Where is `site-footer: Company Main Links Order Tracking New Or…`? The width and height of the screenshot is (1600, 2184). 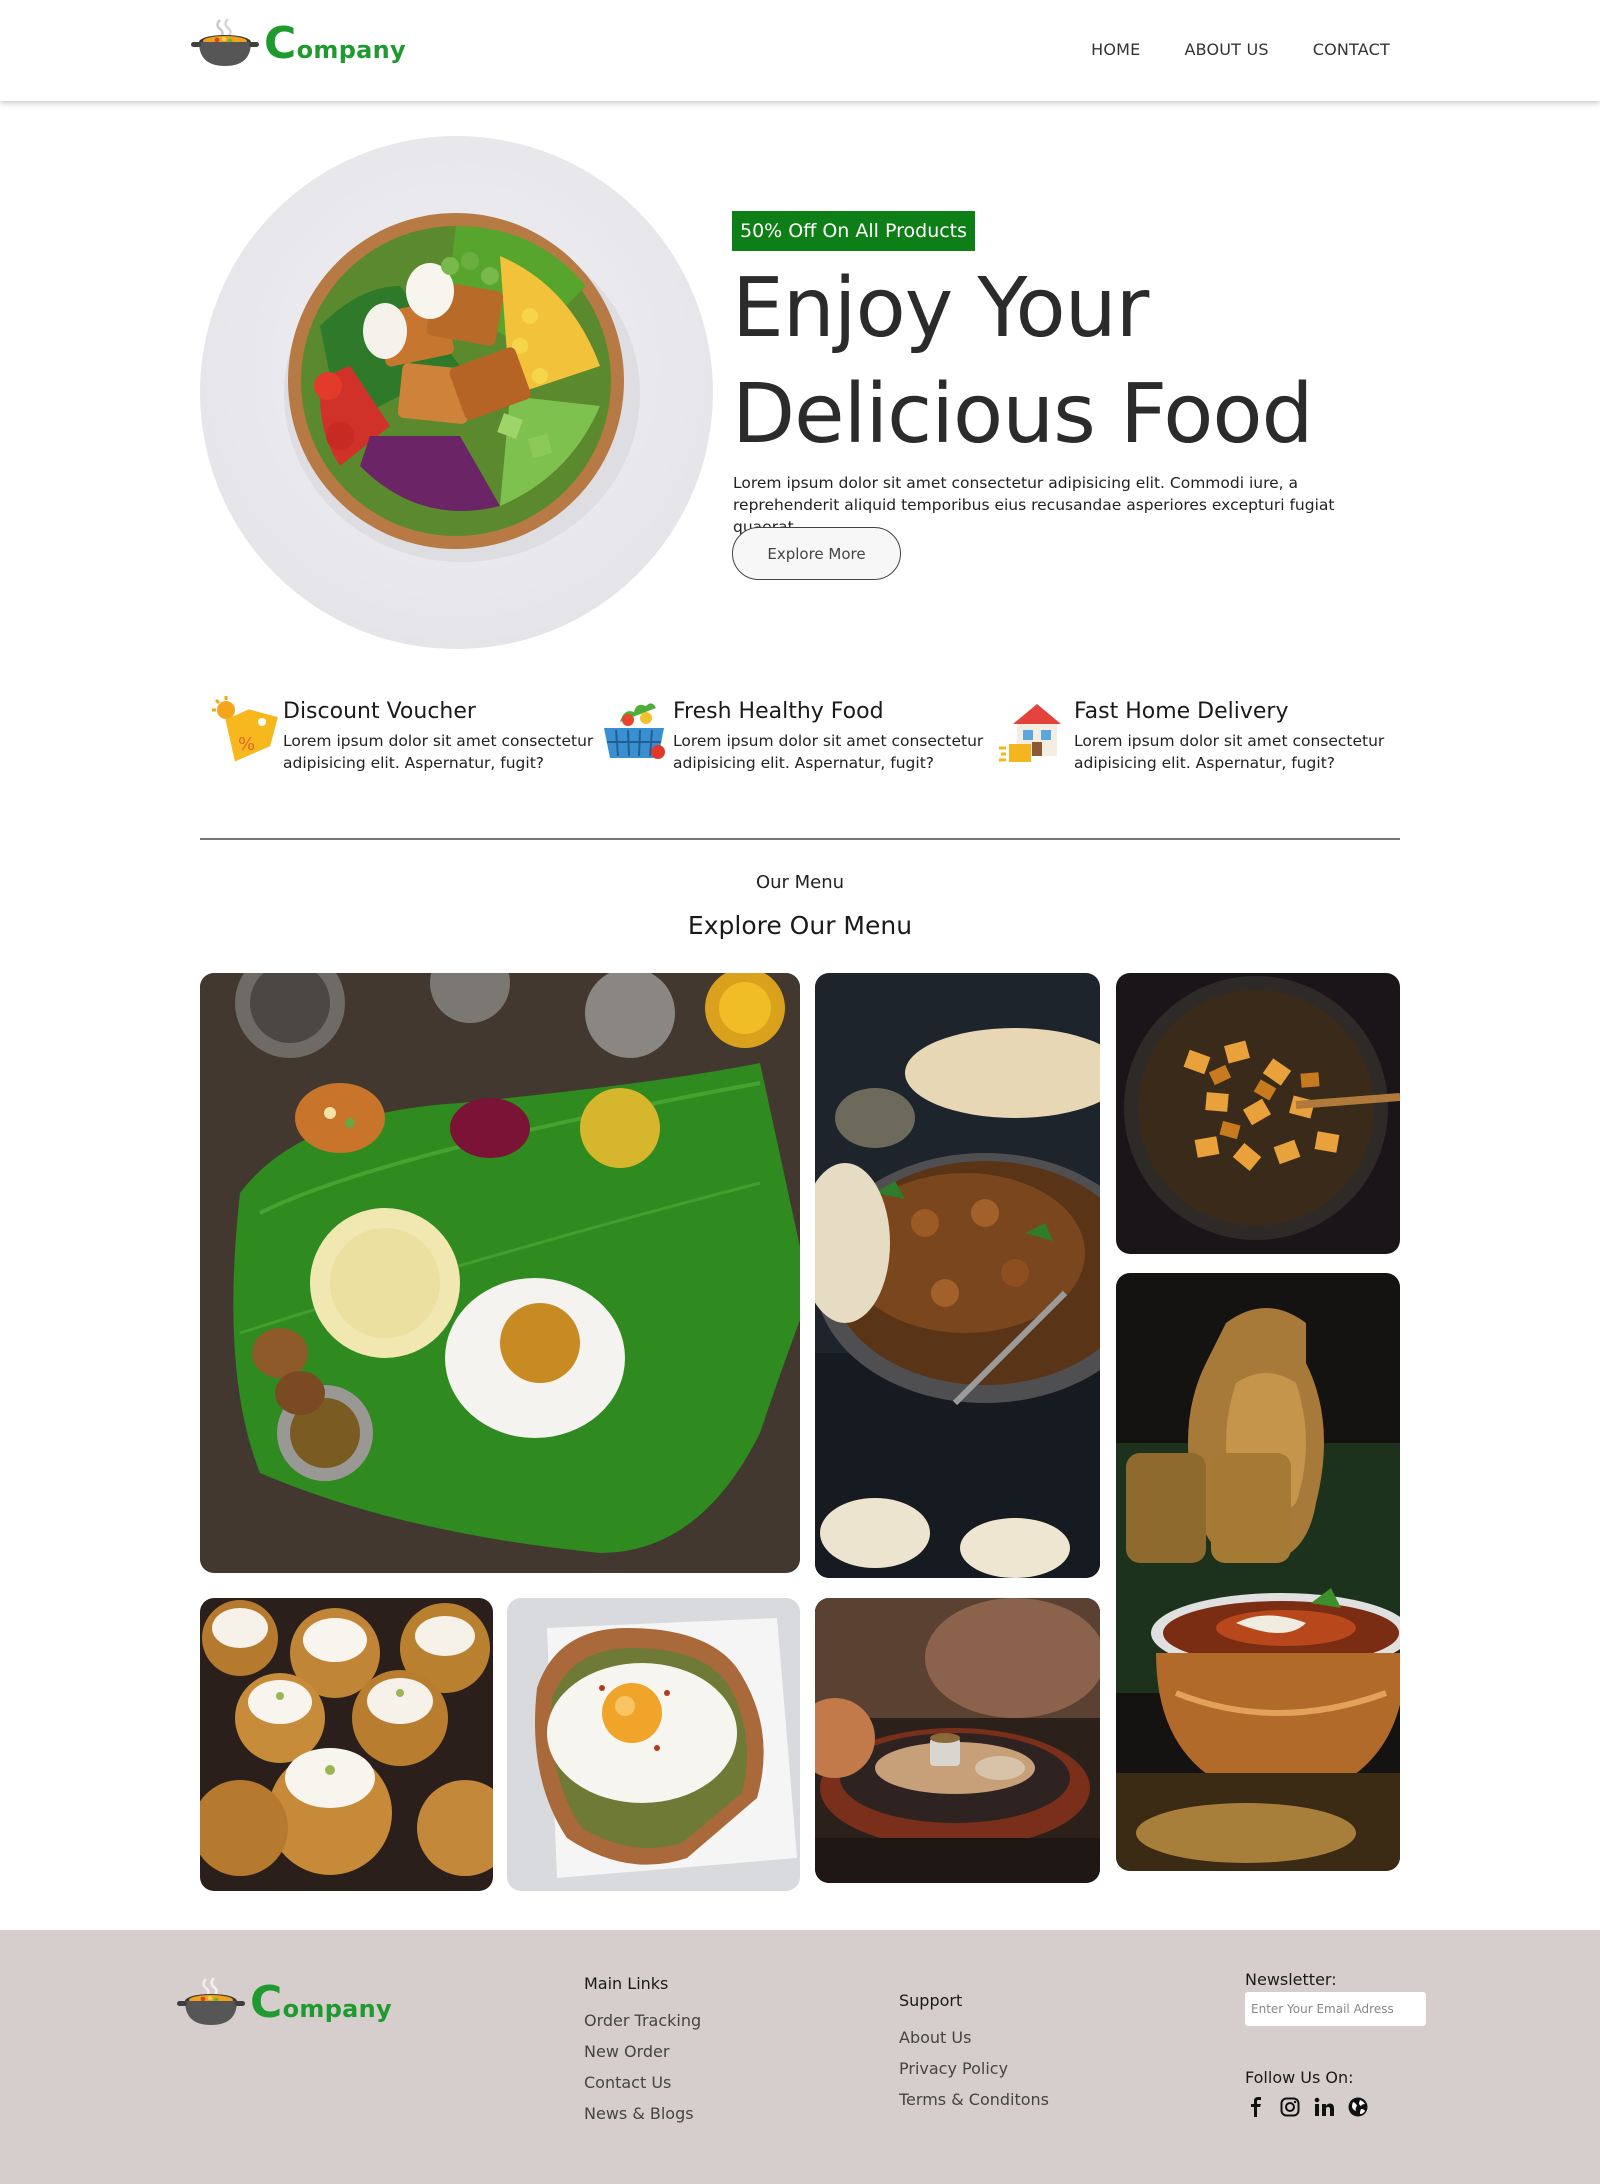 site-footer: Company Main Links Order Tracking New Or… is located at coordinates (800, 2057).